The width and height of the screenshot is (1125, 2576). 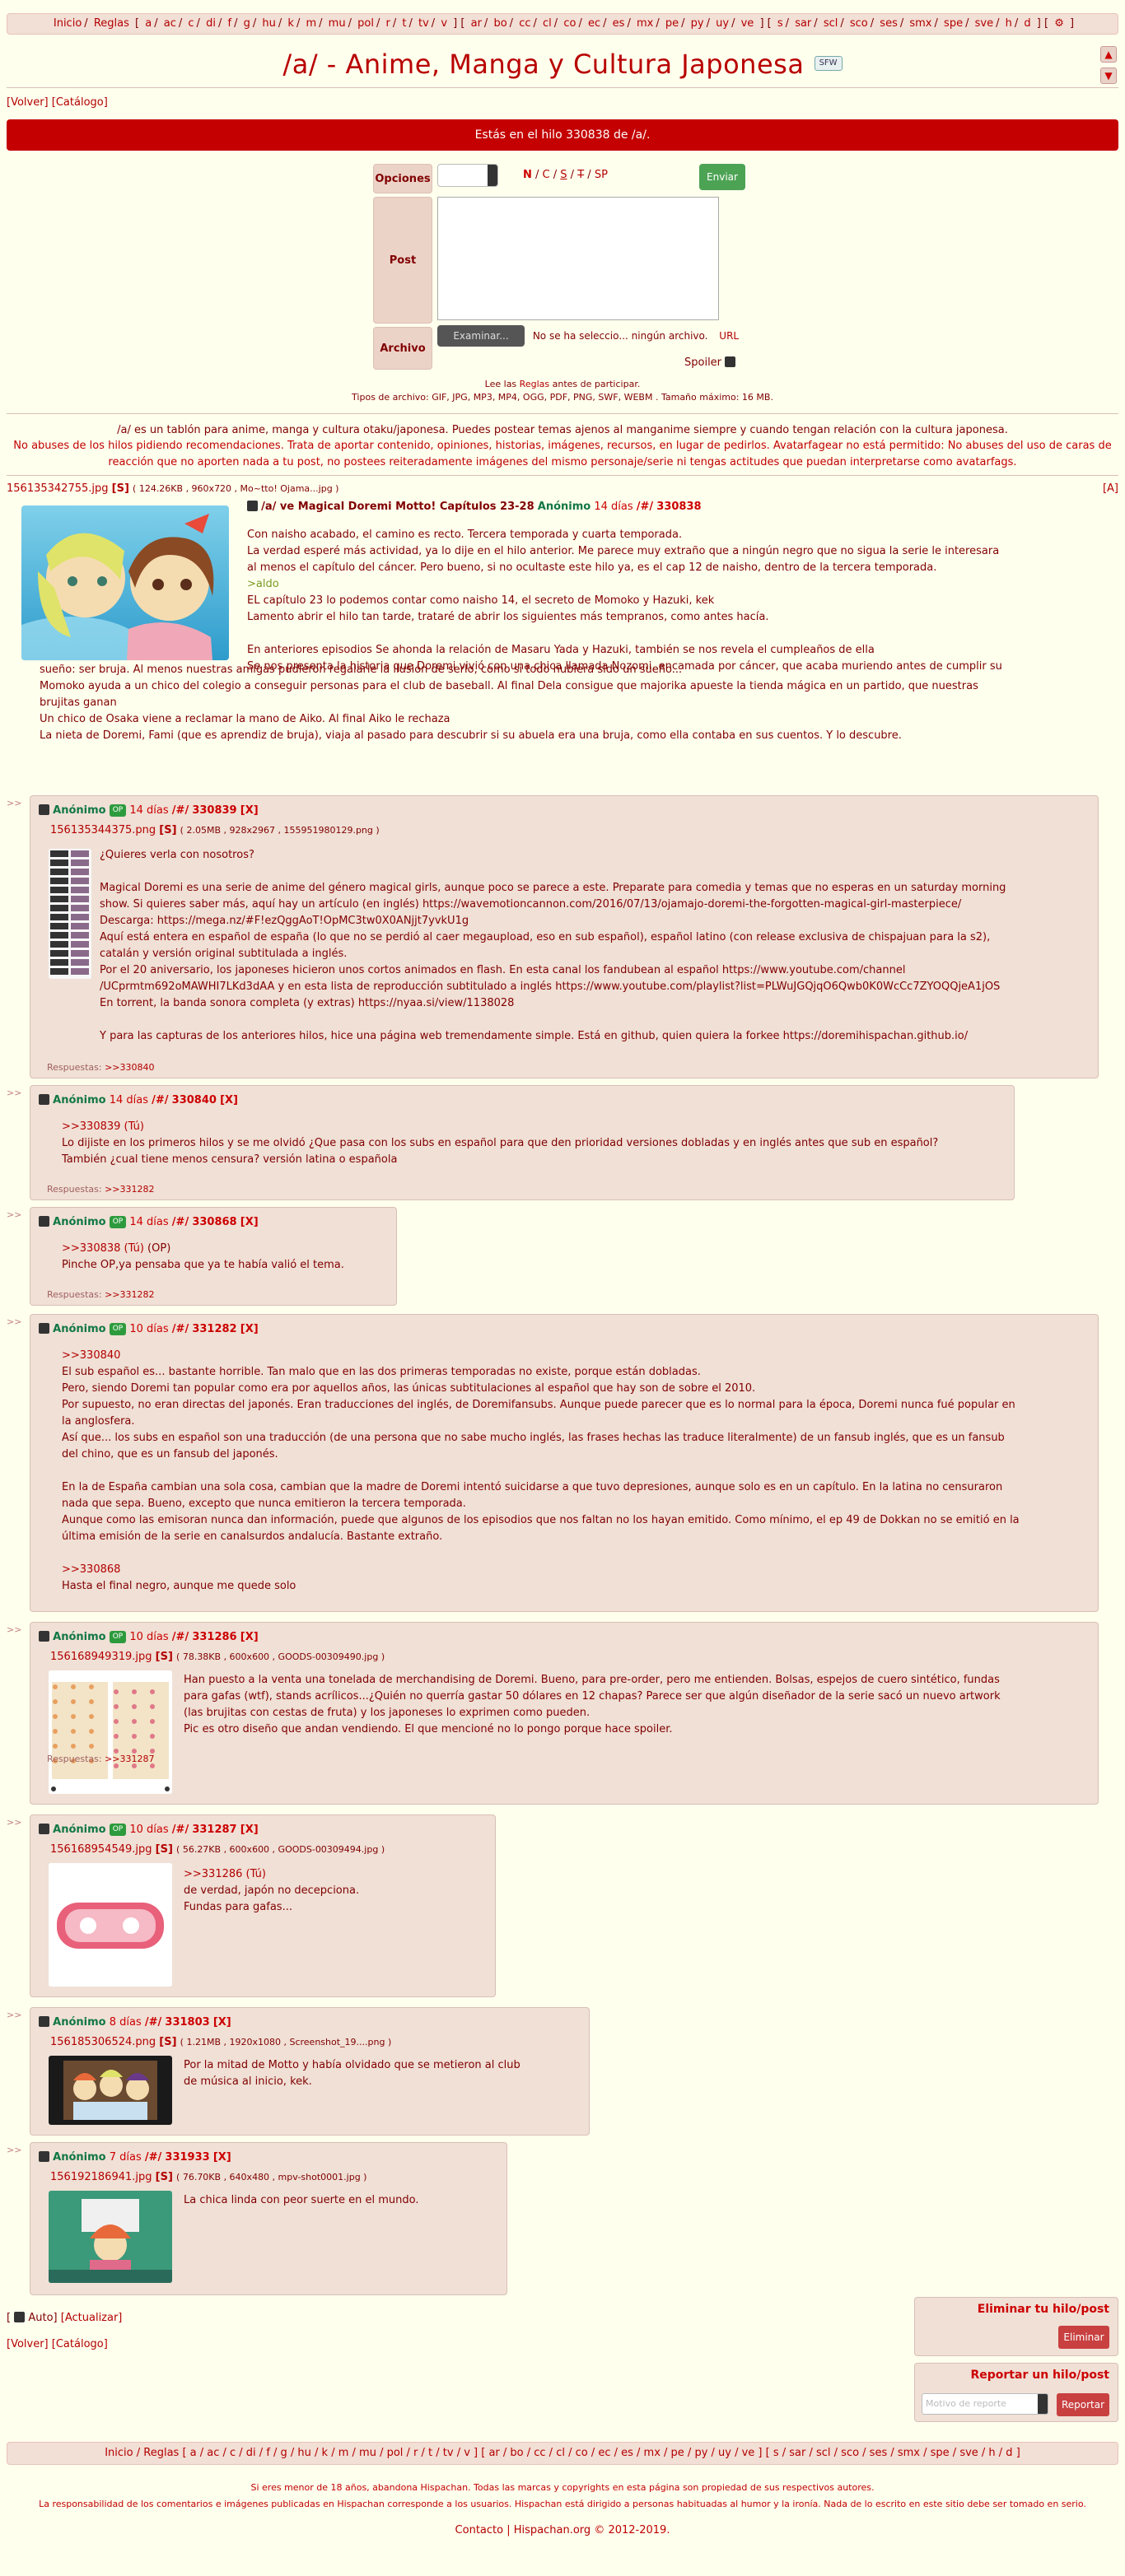 What do you see at coordinates (1059, 23) in the screenshot?
I see `nav-link-settings: ⚙` at bounding box center [1059, 23].